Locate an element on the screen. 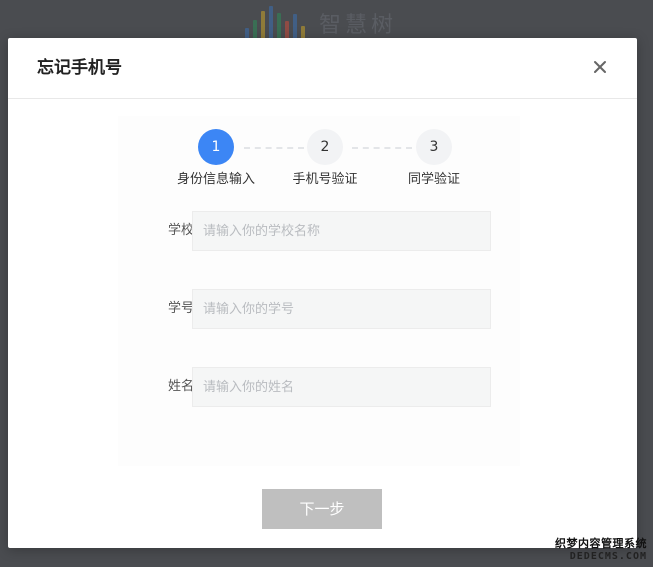  step-3: 3 同学验证 is located at coordinates (434, 159).